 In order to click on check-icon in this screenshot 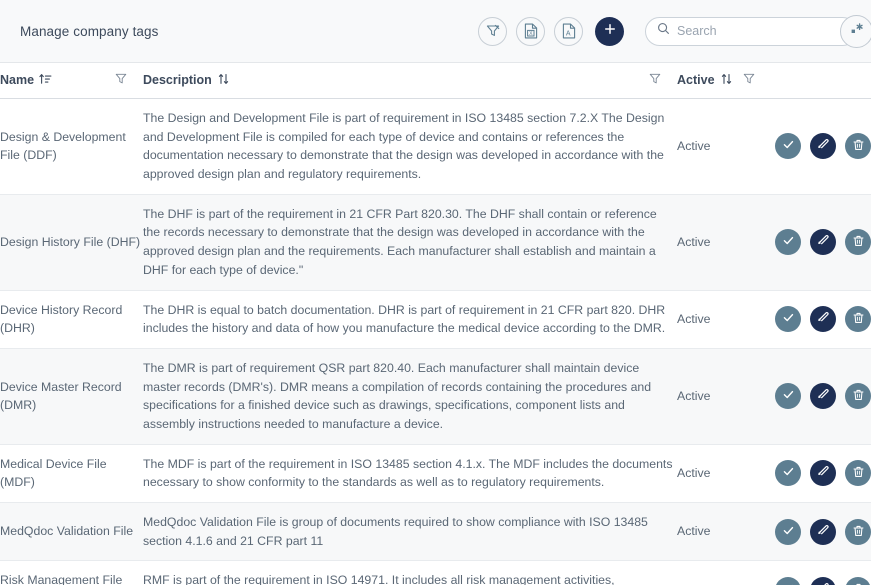, I will do `click(788, 396)`.